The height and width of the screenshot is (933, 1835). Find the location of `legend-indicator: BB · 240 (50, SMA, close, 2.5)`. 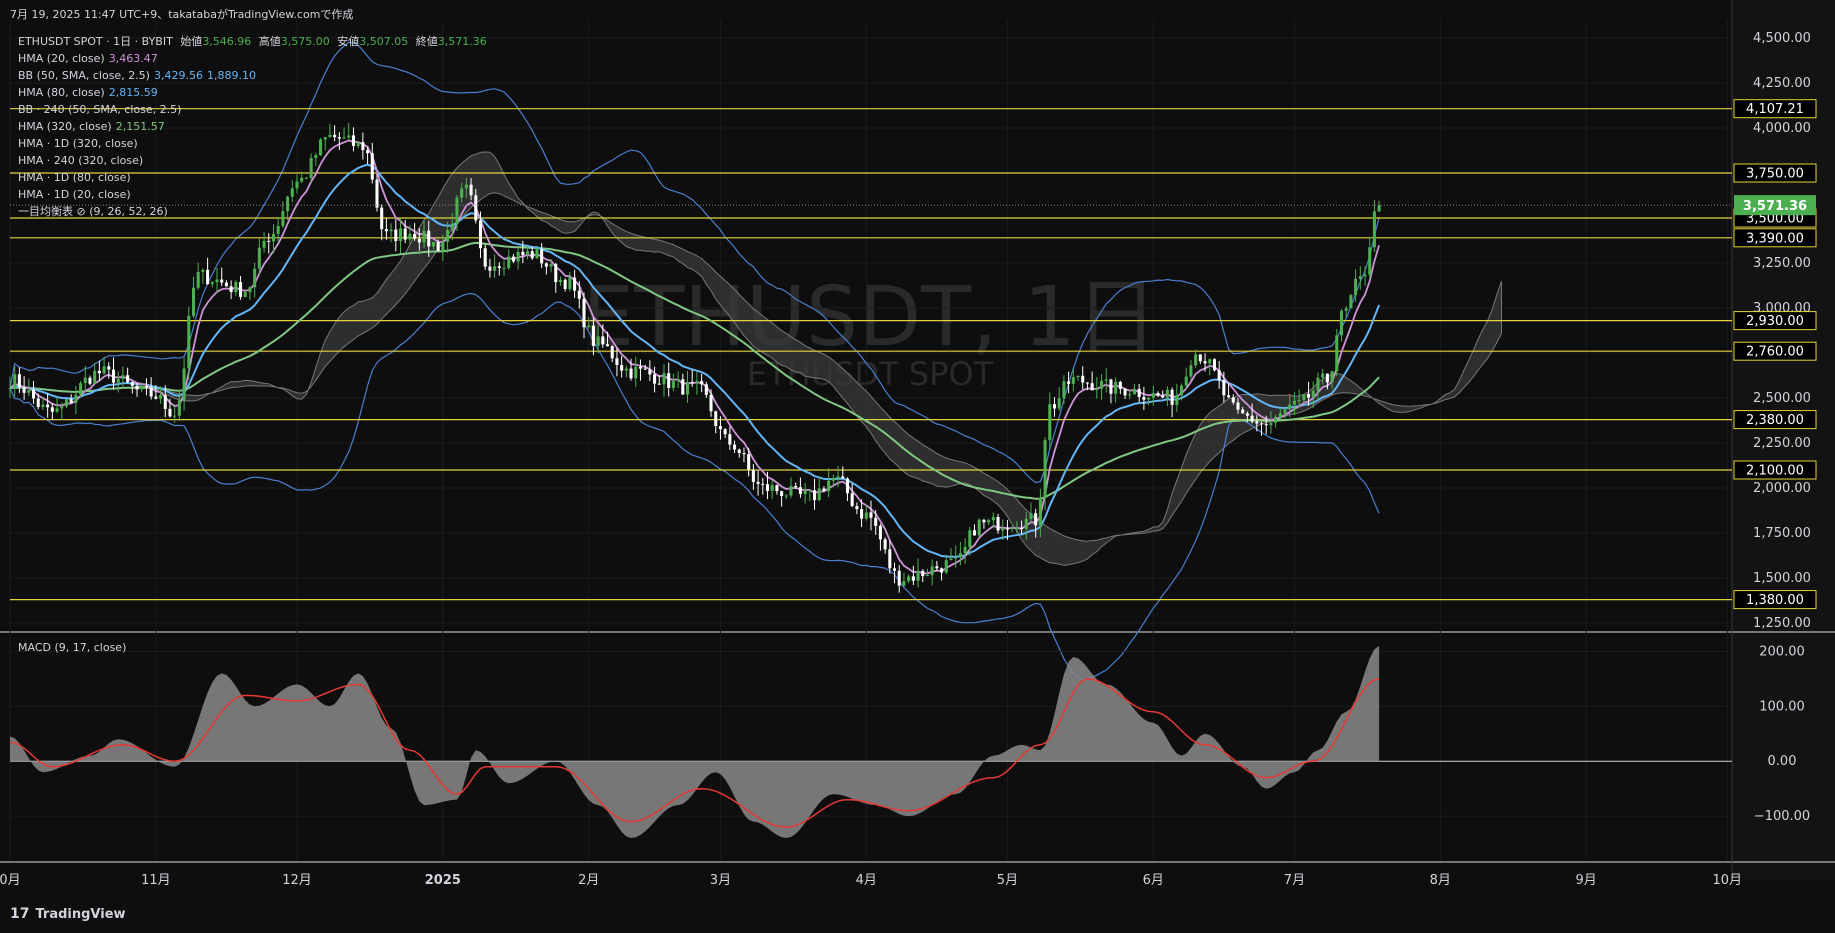

legend-indicator: BB · 240 (50, SMA, close, 2.5) is located at coordinates (252, 109).